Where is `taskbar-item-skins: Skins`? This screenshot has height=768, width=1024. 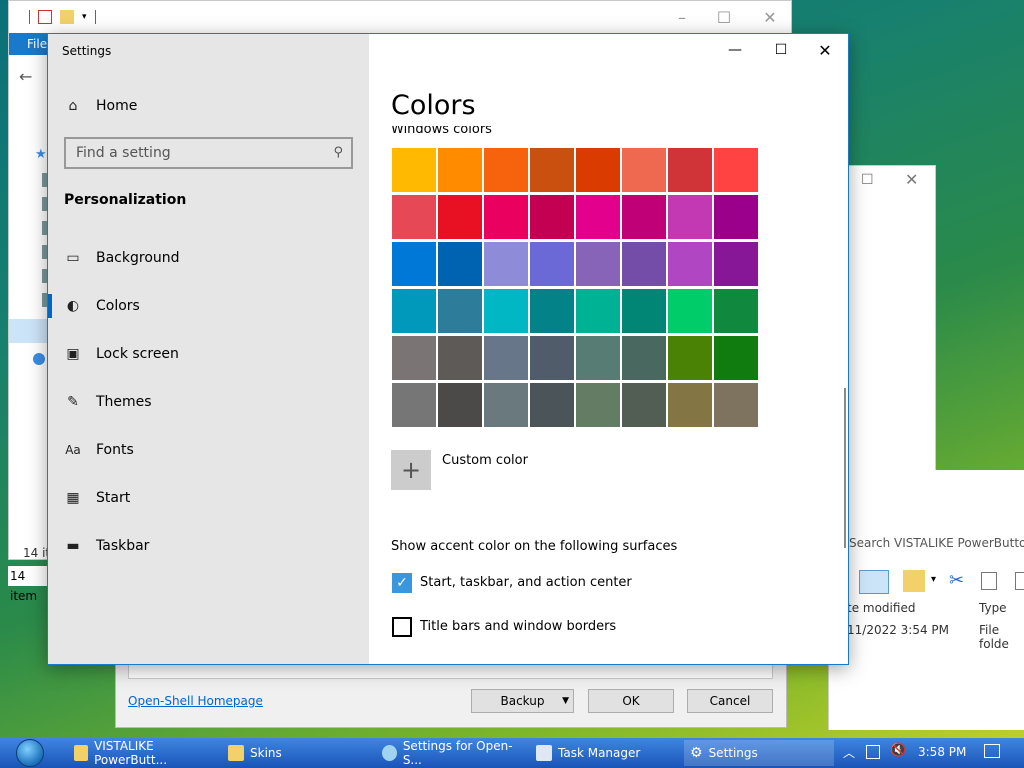
taskbar-item-skins: Skins is located at coordinates (295, 753).